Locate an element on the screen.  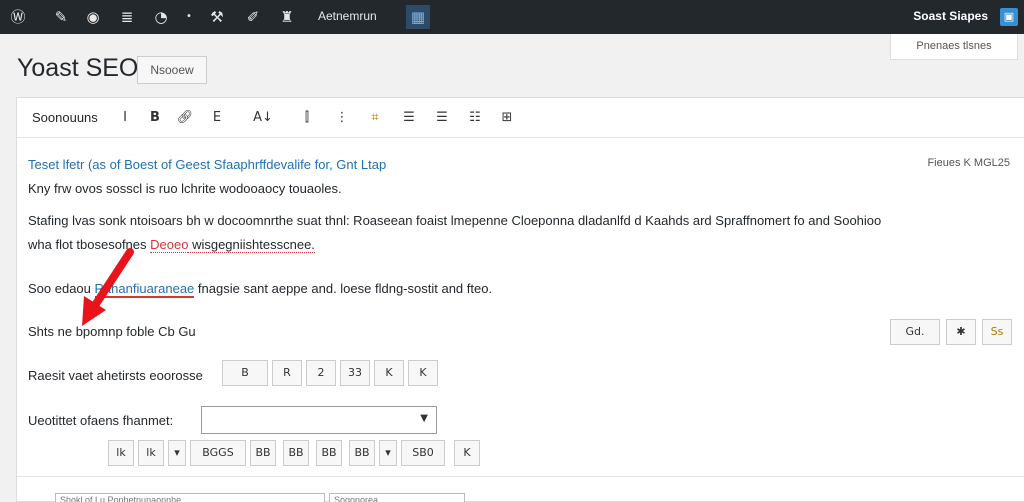
bottom-field-2: Soqonorea is located at coordinates (397, 497).